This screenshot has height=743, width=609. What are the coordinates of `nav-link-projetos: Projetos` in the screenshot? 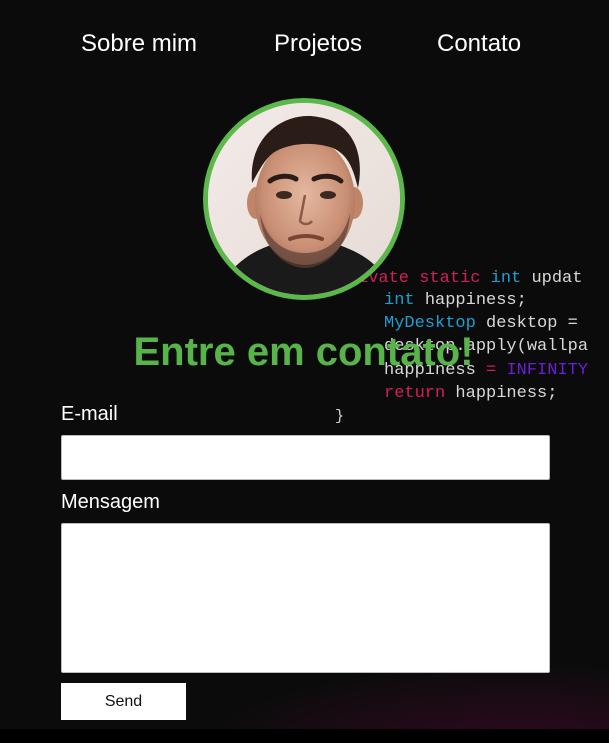 It's located at (318, 44).